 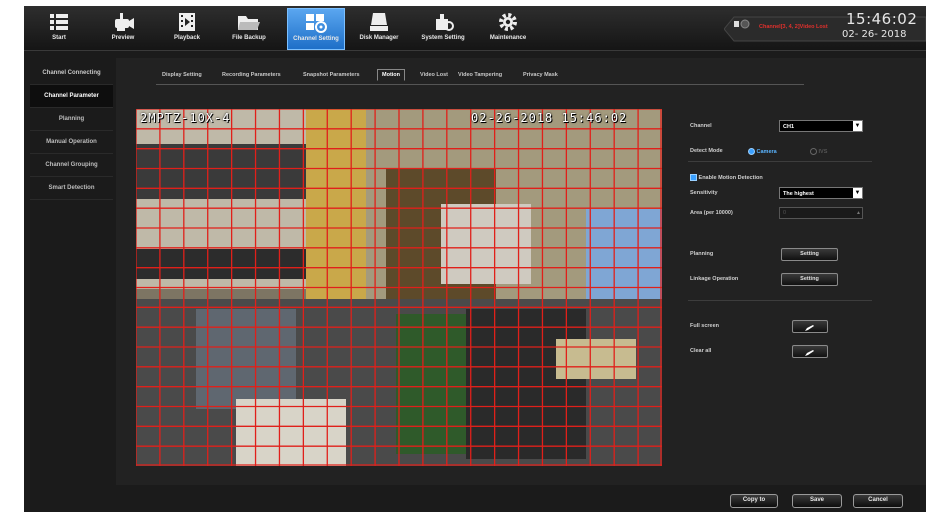 I want to click on system-setting-icon, so click(x=445, y=22).